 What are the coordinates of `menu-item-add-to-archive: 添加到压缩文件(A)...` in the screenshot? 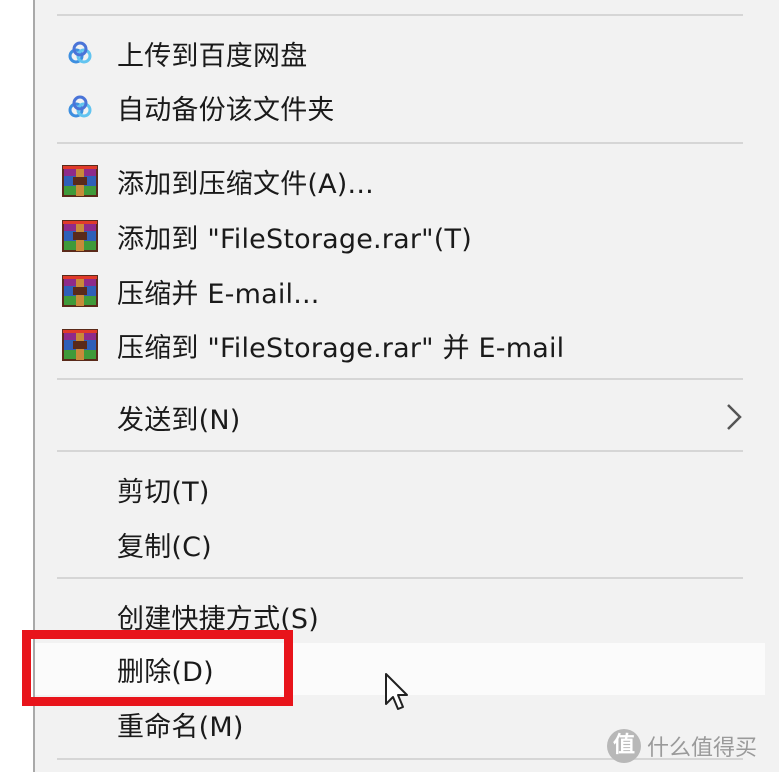 It's located at (407, 181).